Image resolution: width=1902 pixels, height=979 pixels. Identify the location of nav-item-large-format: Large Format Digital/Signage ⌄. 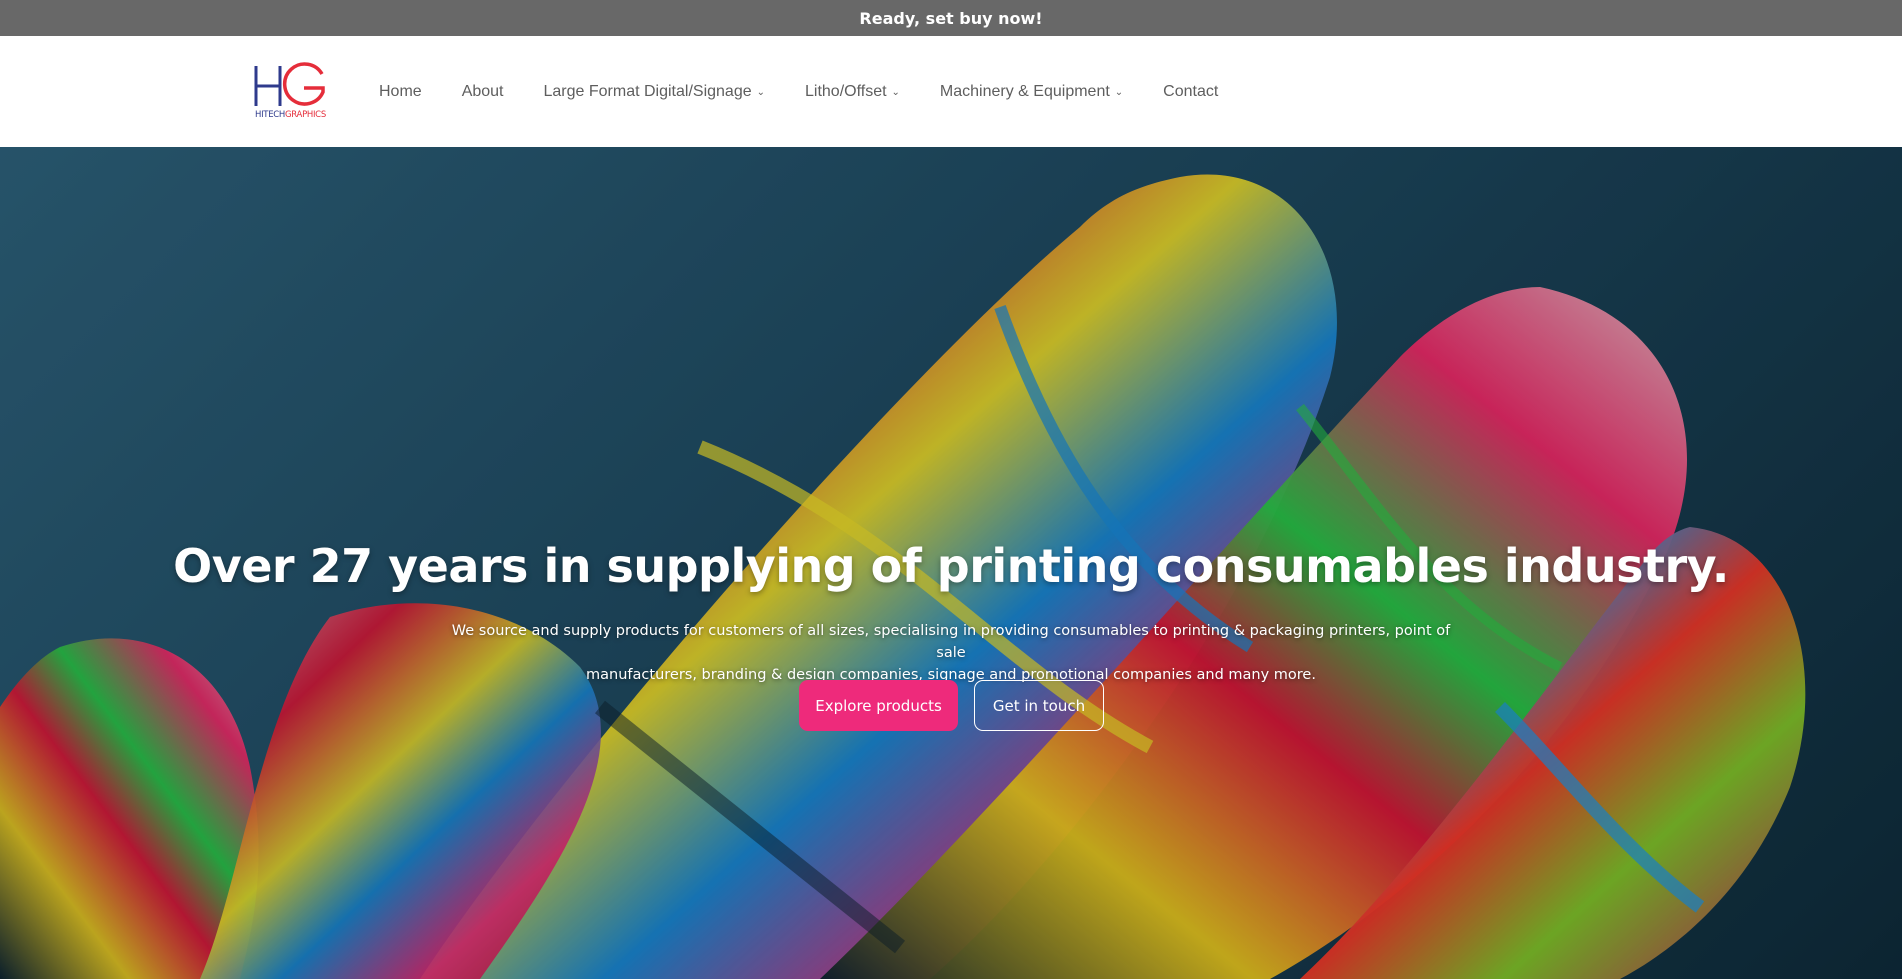
(655, 92).